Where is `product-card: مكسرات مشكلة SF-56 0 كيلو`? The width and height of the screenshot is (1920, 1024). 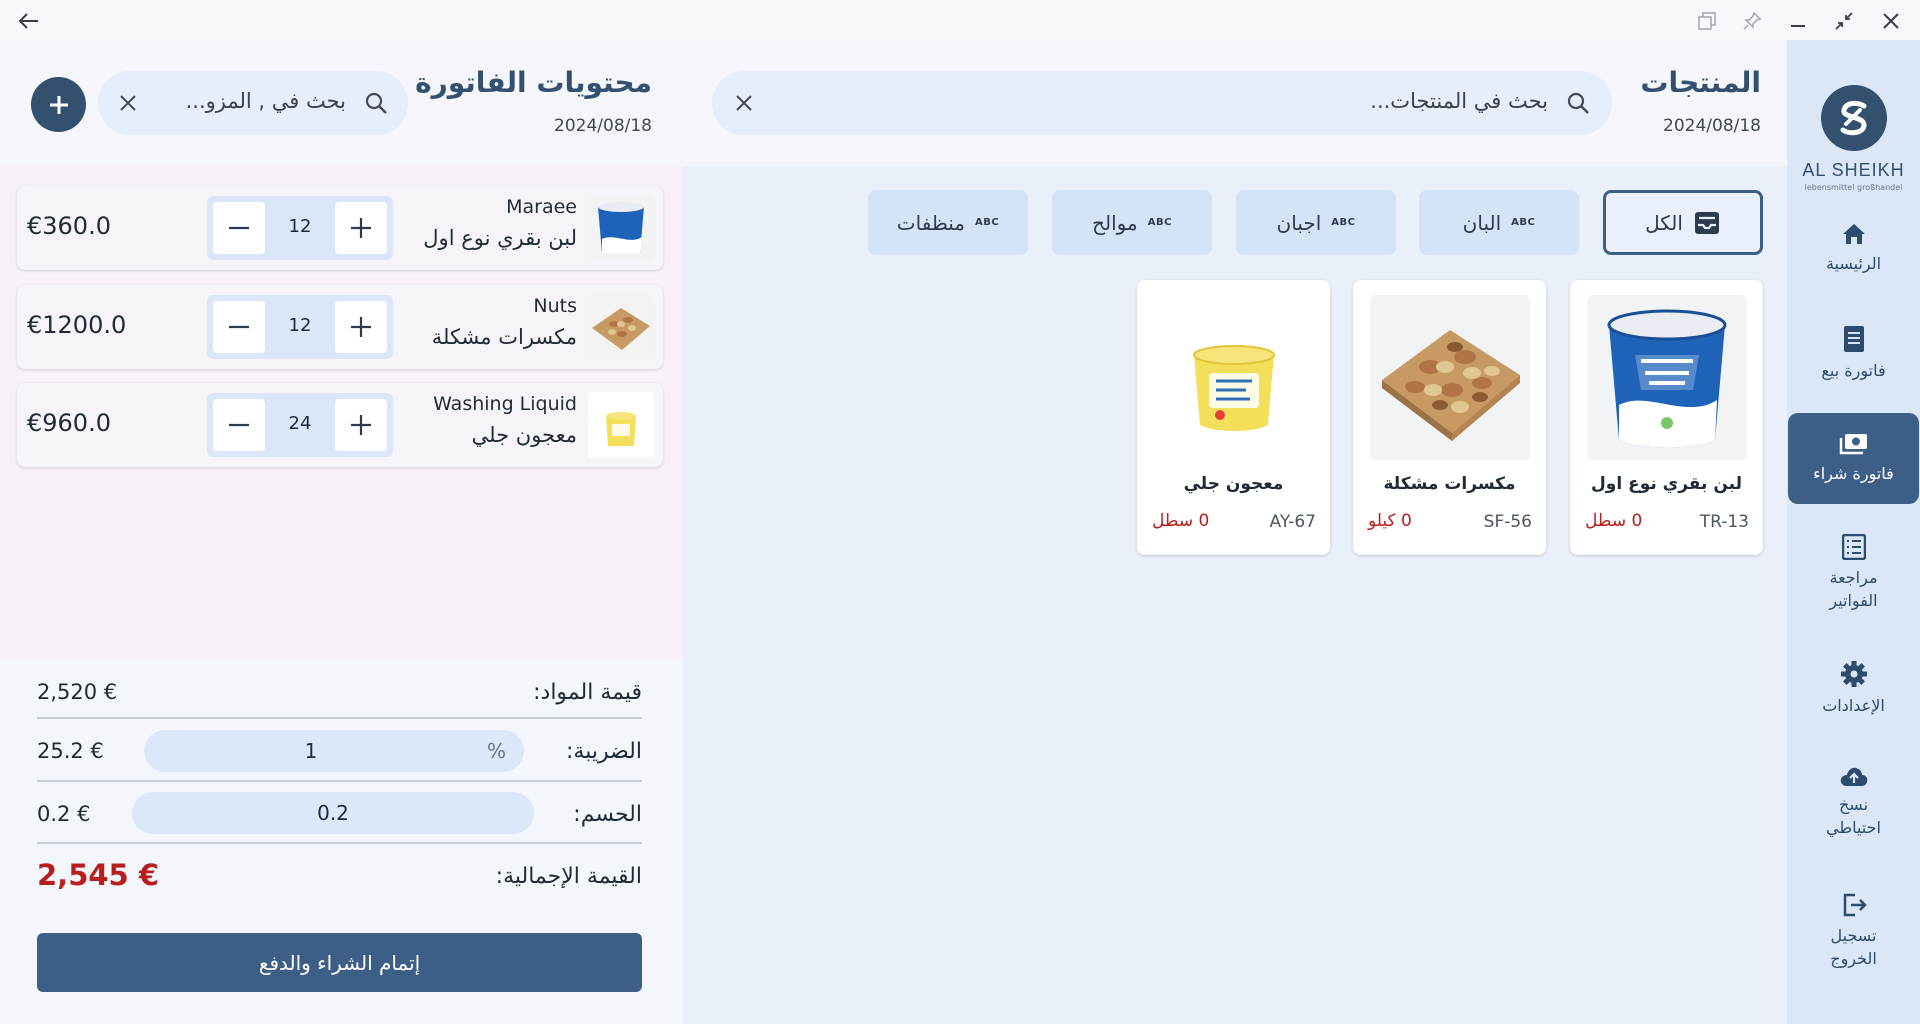 product-card: مكسرات مشكلة SF-56 0 كيلو is located at coordinates (1449, 417).